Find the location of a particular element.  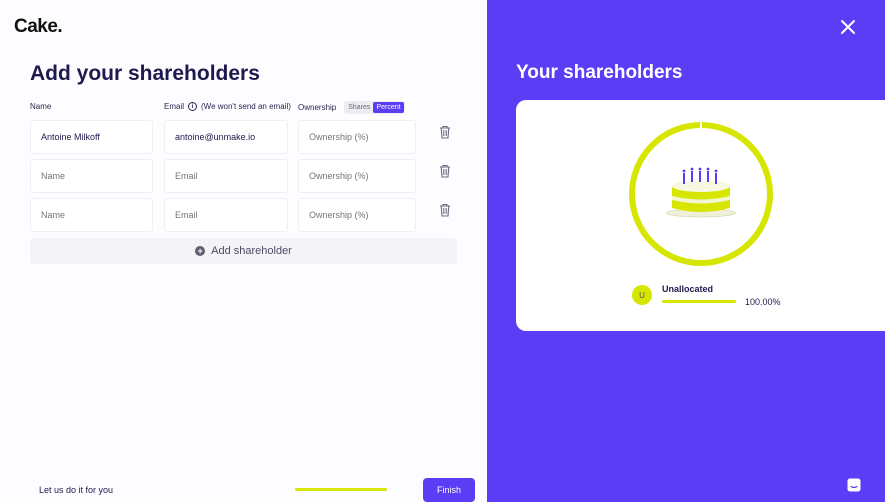

ownership-column-header: Ownership Shares Percent is located at coordinates (351, 107).